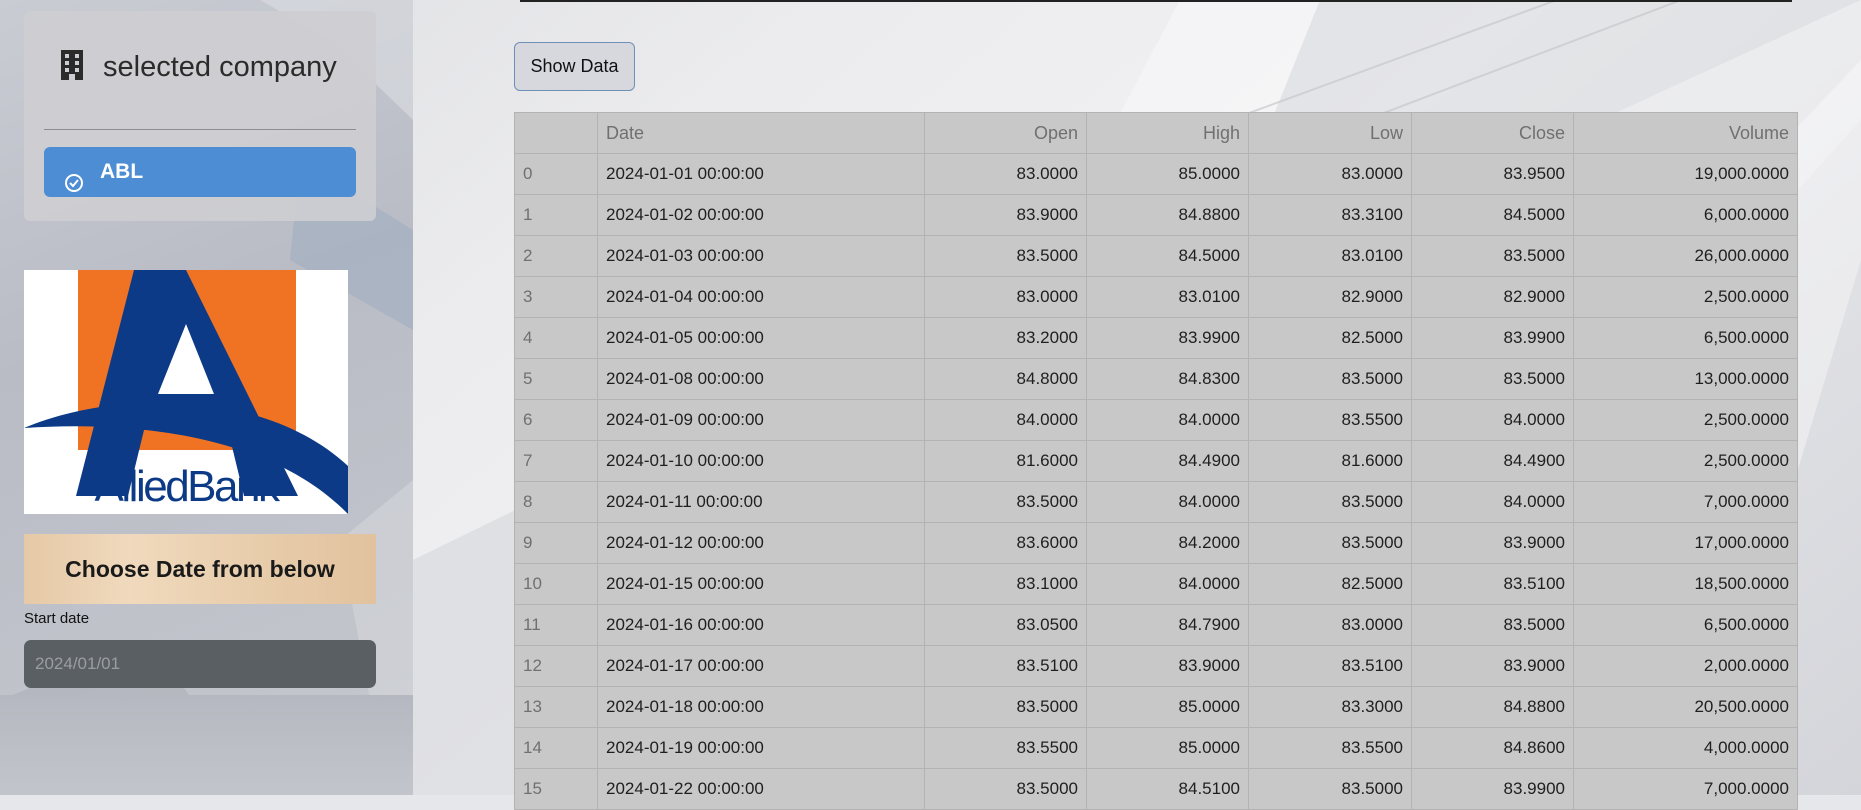 The image size is (1861, 810). I want to click on show-data-button: Show Data, so click(574, 66).